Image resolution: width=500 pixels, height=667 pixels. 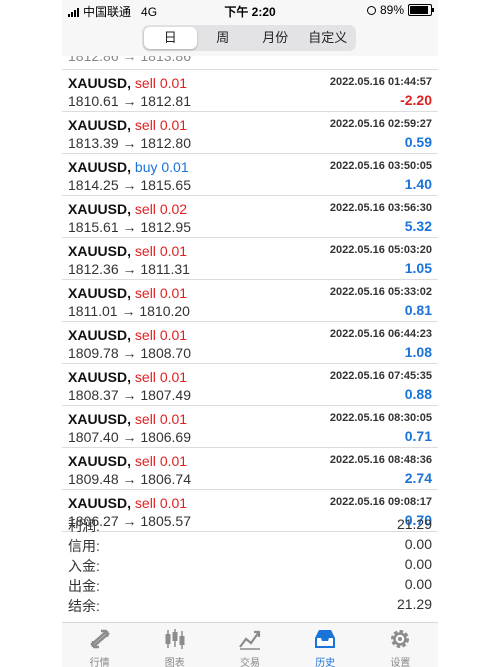 I want to click on quotes-icon, so click(x=100, y=639).